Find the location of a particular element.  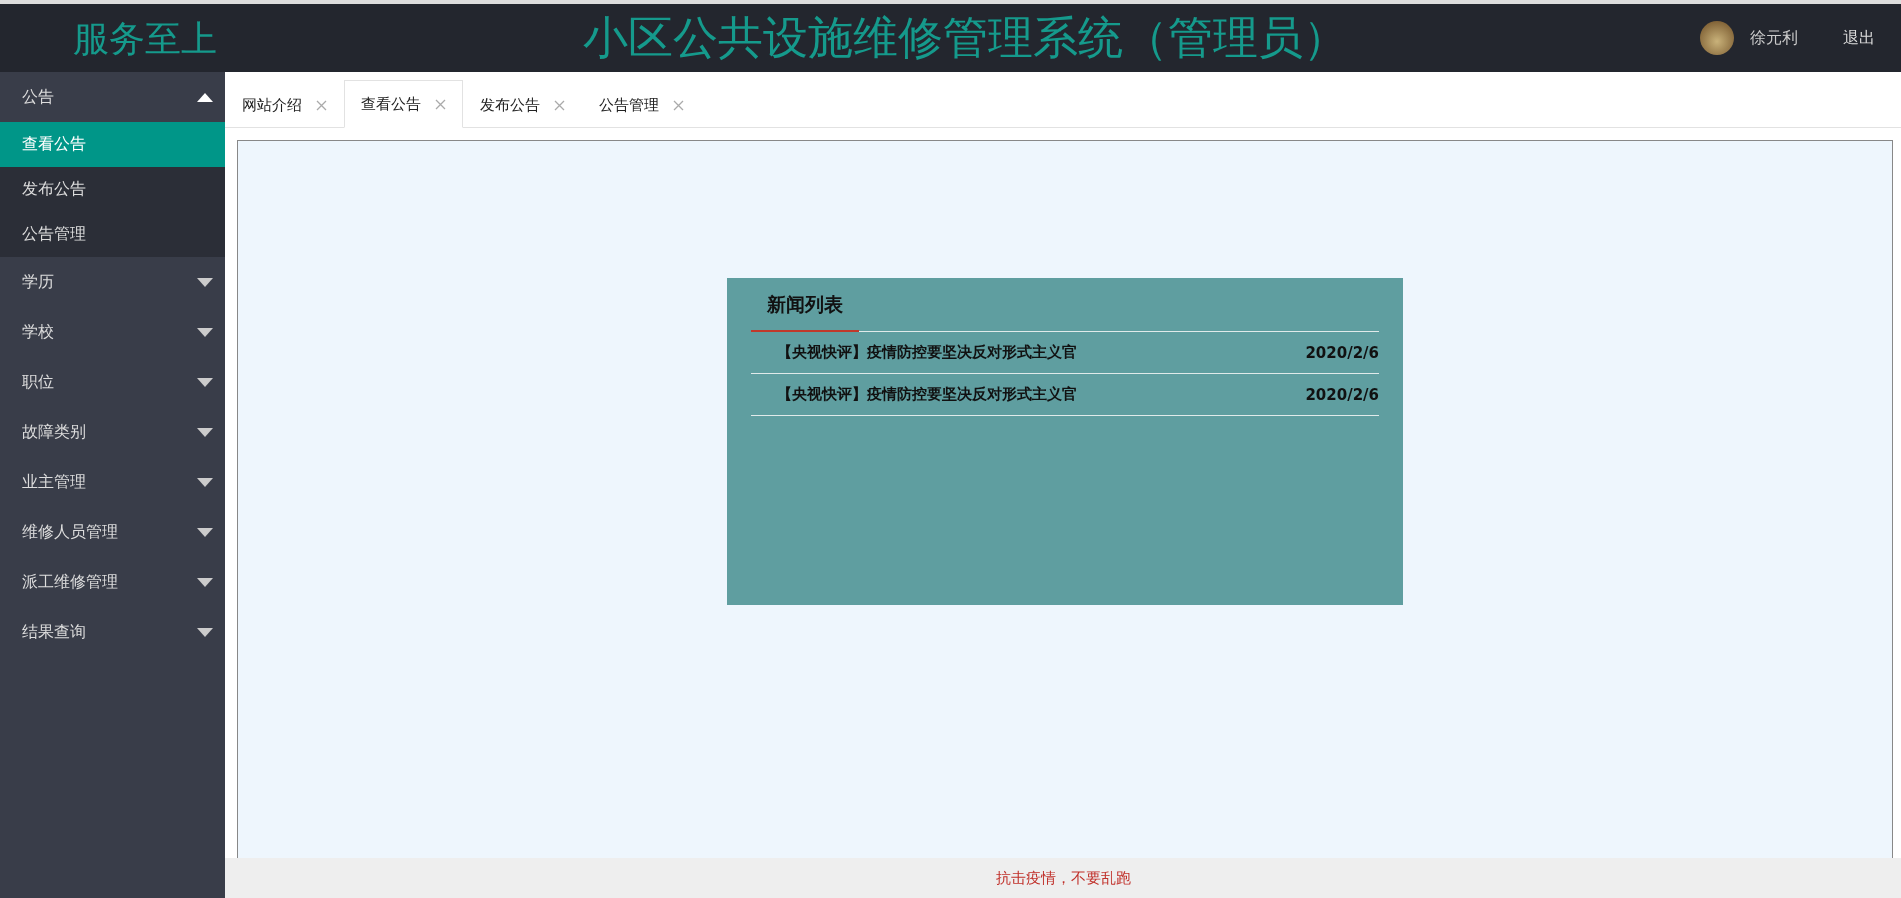

menu-group: 维修人员管理 is located at coordinates (112, 532).